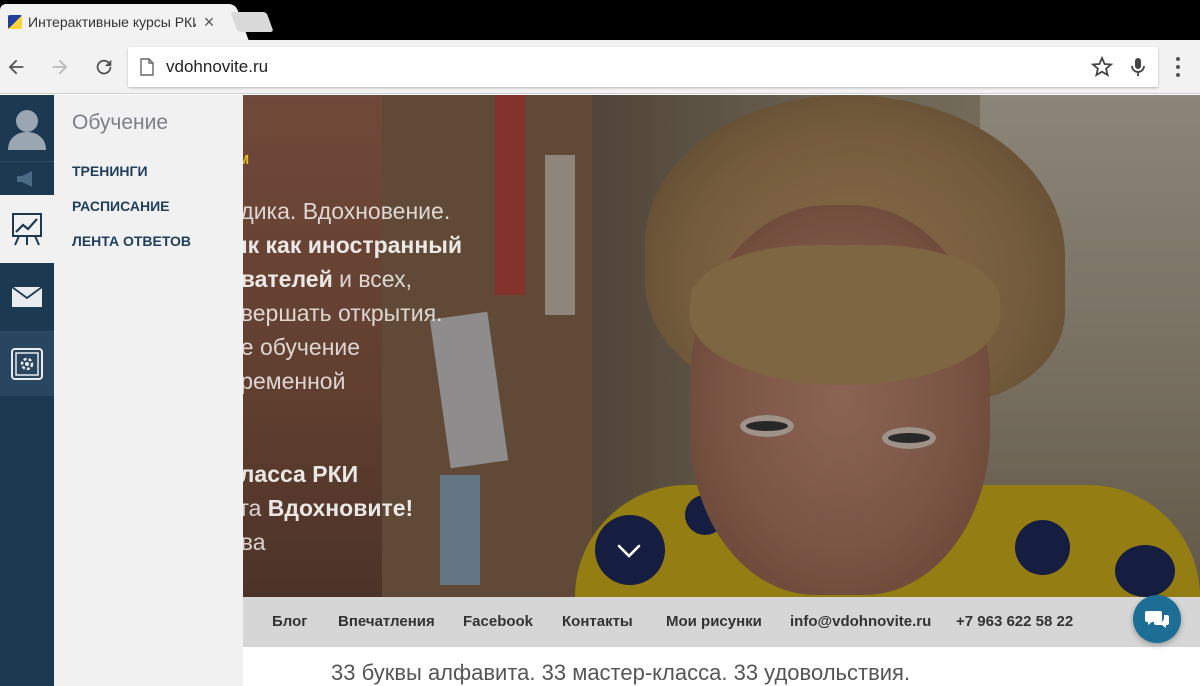  I want to click on hero-line: овершать открытия., so click(335, 313).